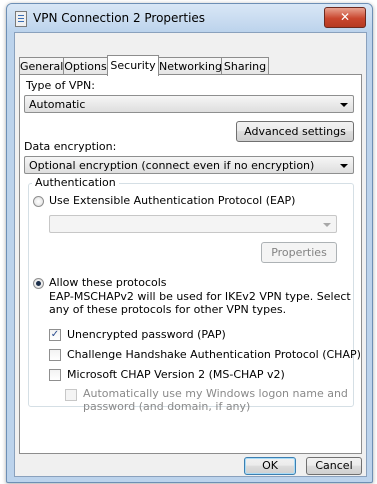 This screenshot has height=484, width=377. What do you see at coordinates (70, 146) in the screenshot?
I see `data-encryption-label: Data encryption:` at bounding box center [70, 146].